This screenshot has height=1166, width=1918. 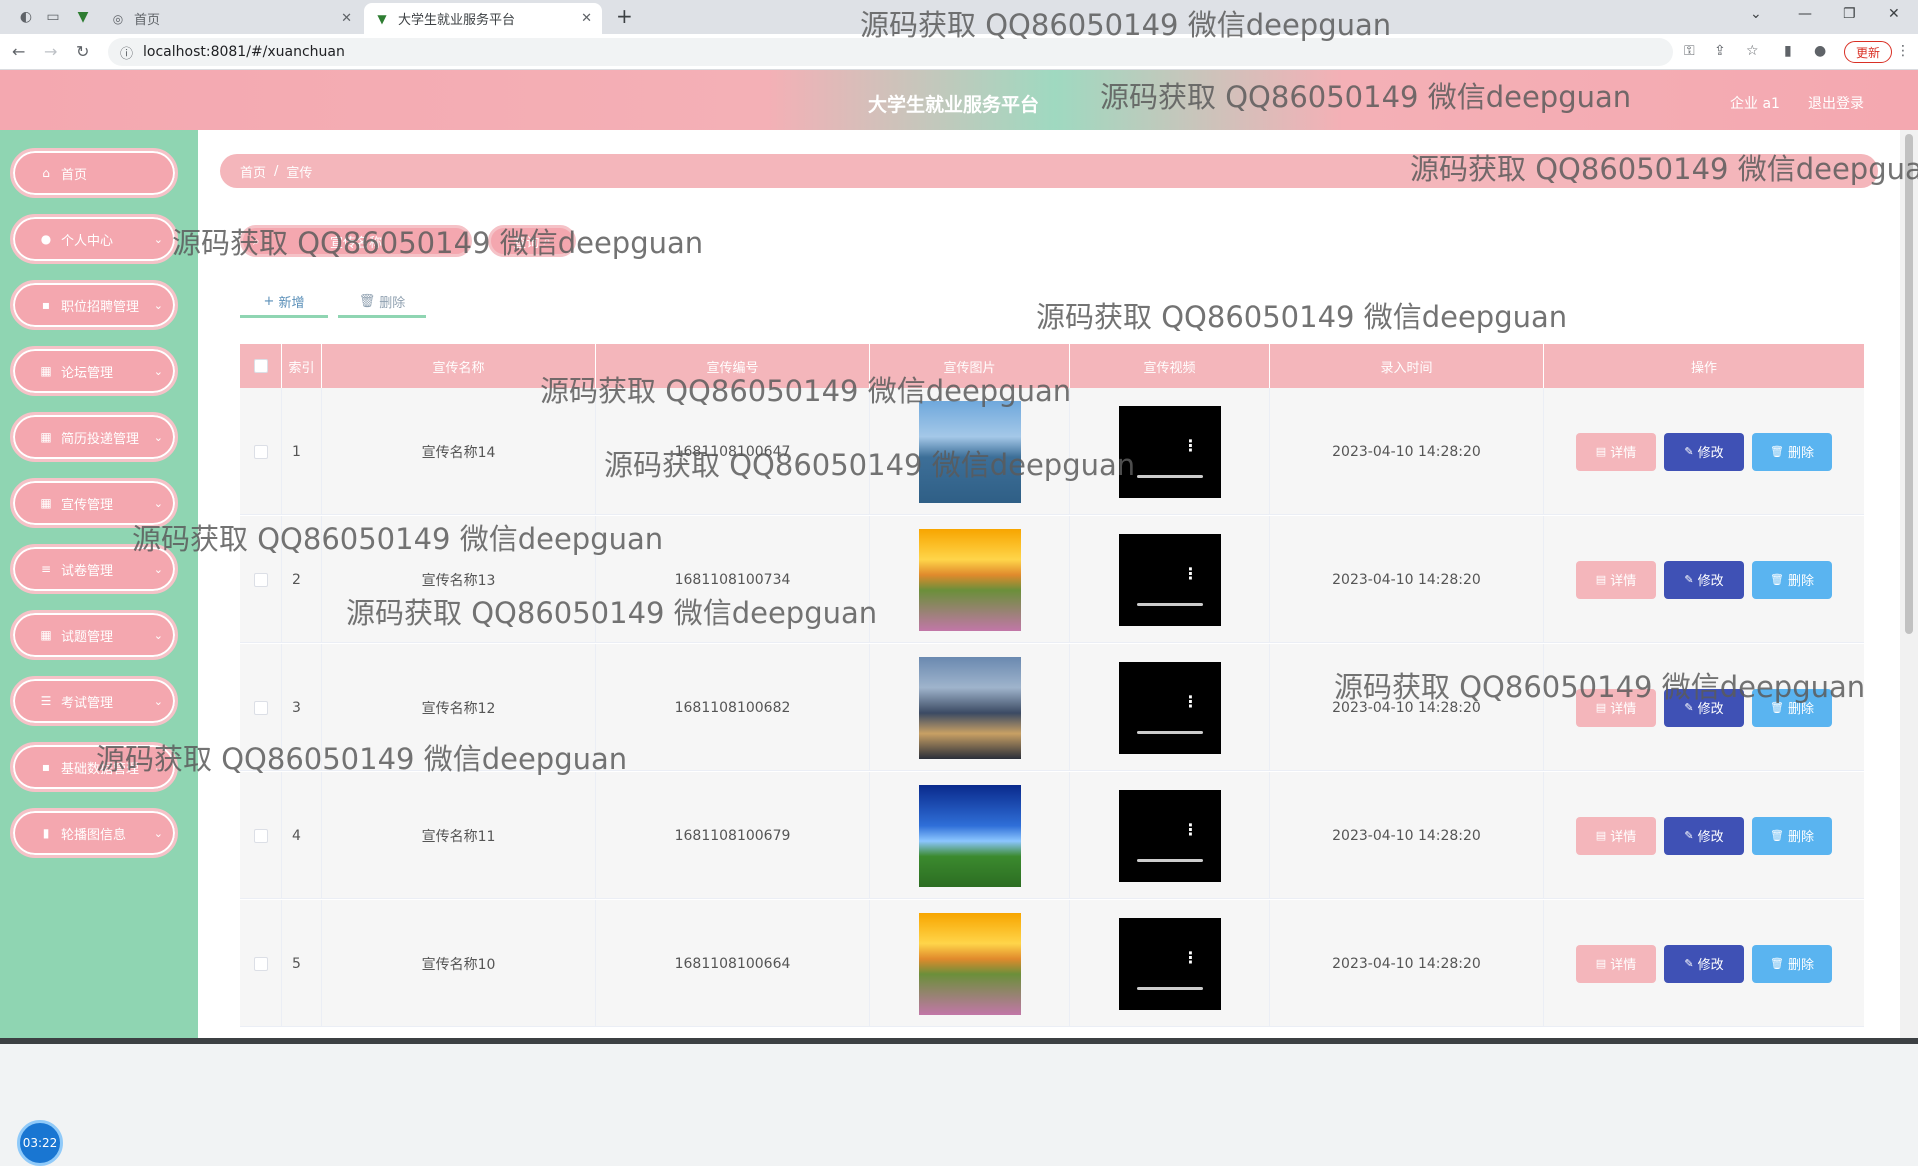 I want to click on mountain-city-image, so click(x=969, y=707).